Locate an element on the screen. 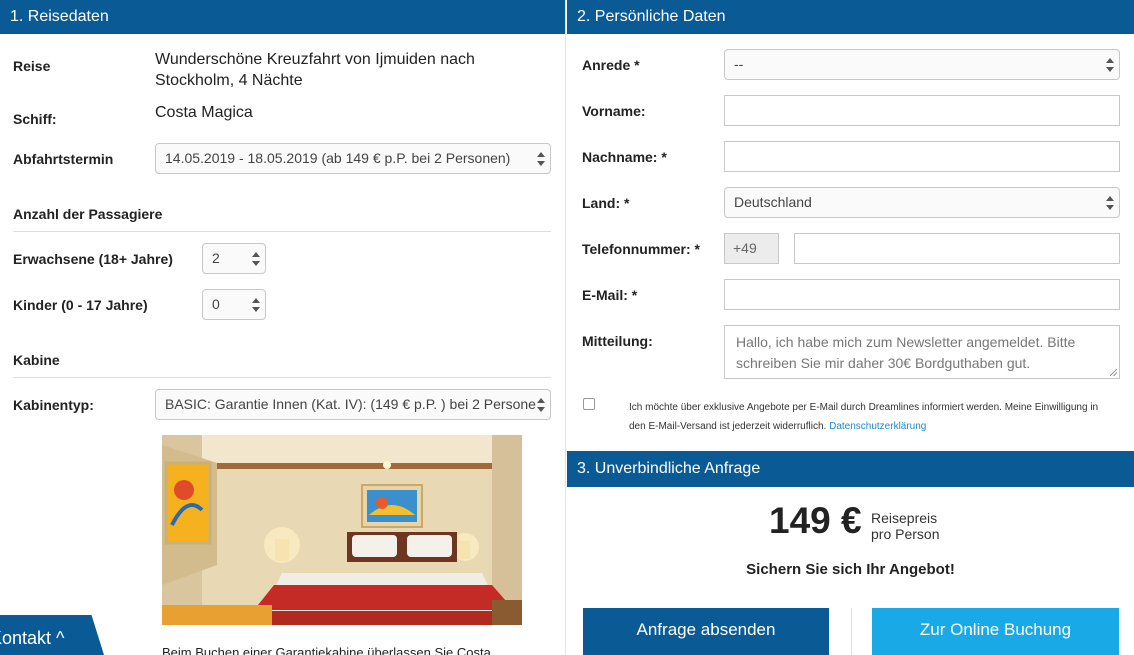  email-label: E-Mail: * is located at coordinates (610, 295).